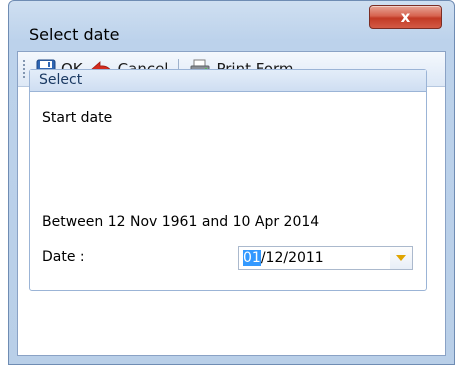  I want to click on date-range-text: Between 12 Nov 1961 and 10 Apr 2014, so click(181, 222).